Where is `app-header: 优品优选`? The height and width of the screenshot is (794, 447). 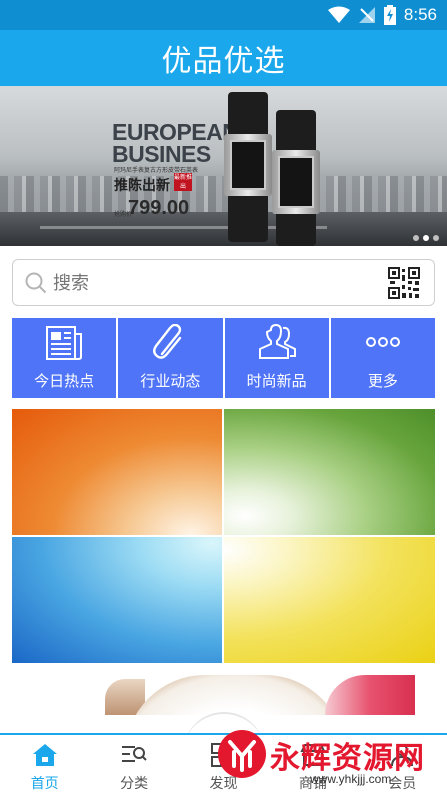 app-header: 优品优选 is located at coordinates (223, 58).